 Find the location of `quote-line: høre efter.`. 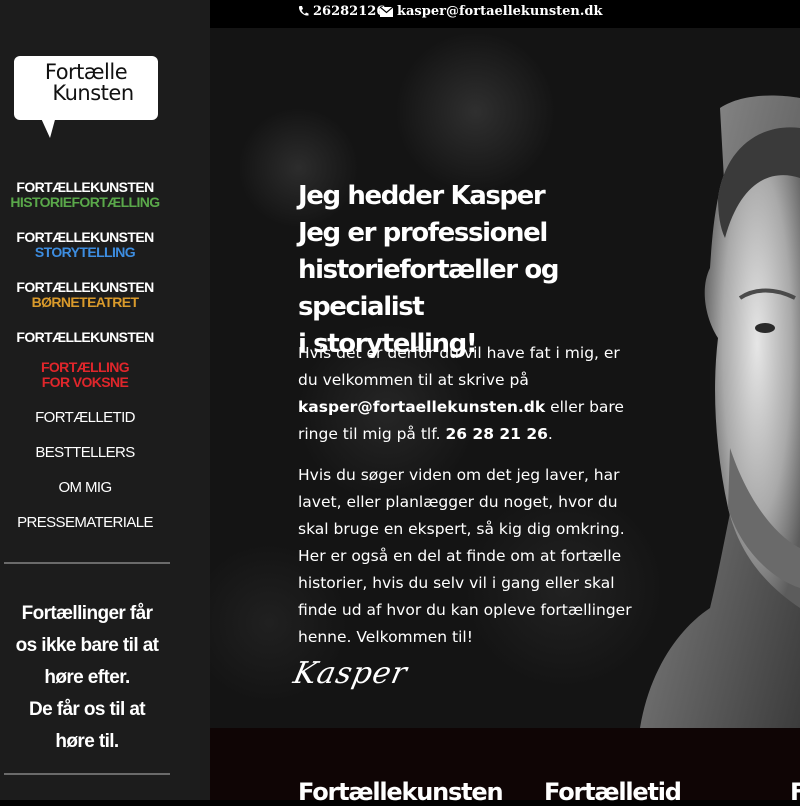

quote-line: høre efter. is located at coordinates (87, 677).